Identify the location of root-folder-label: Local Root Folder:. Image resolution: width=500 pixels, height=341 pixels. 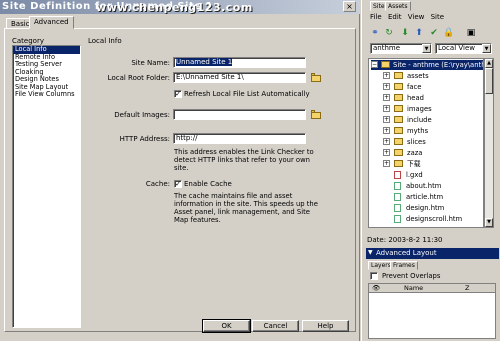
(138, 78).